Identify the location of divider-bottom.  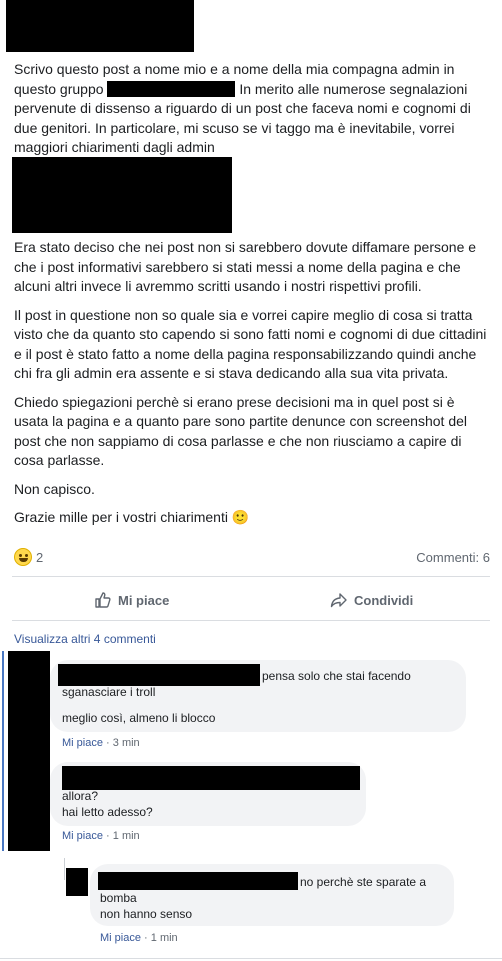
(251, 620).